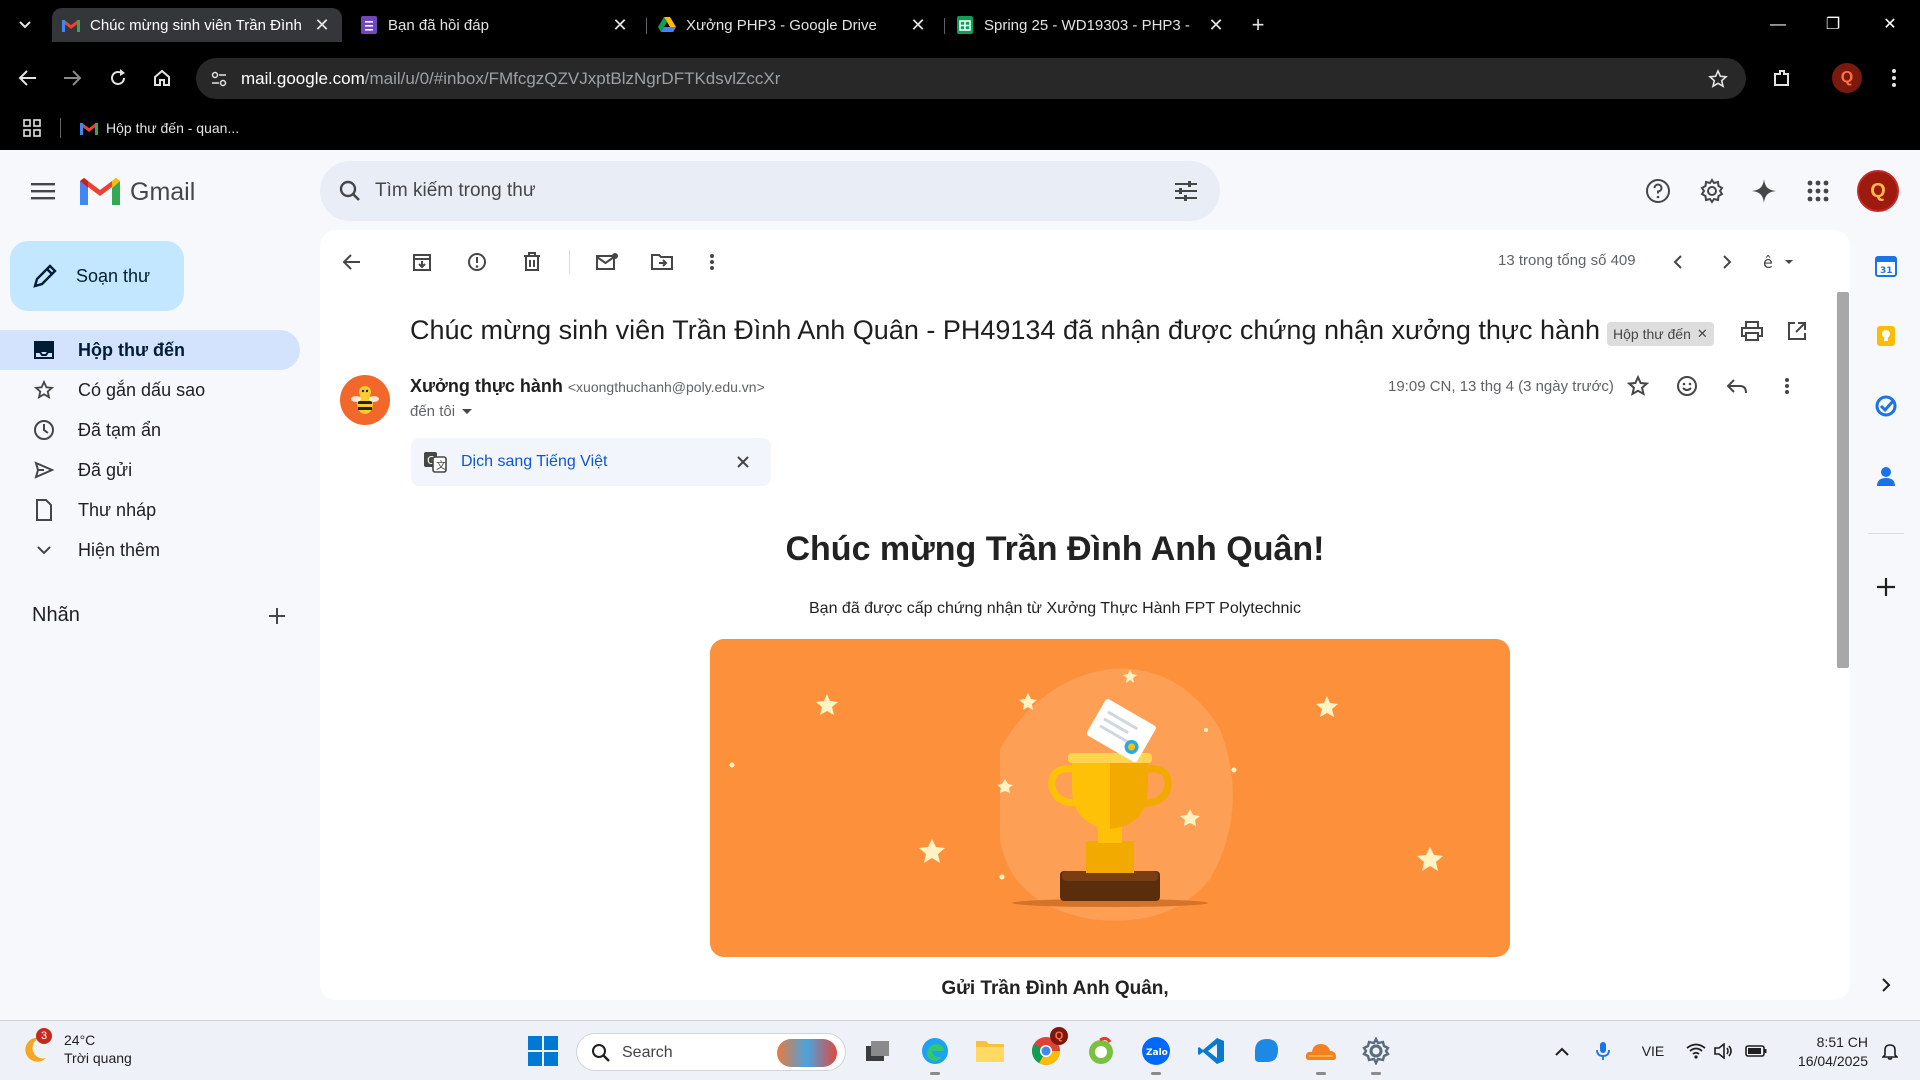 The height and width of the screenshot is (1080, 1920). What do you see at coordinates (793, 25) in the screenshot?
I see `tab-drive: Xưởng PHP3 - Google Drive ✕` at bounding box center [793, 25].